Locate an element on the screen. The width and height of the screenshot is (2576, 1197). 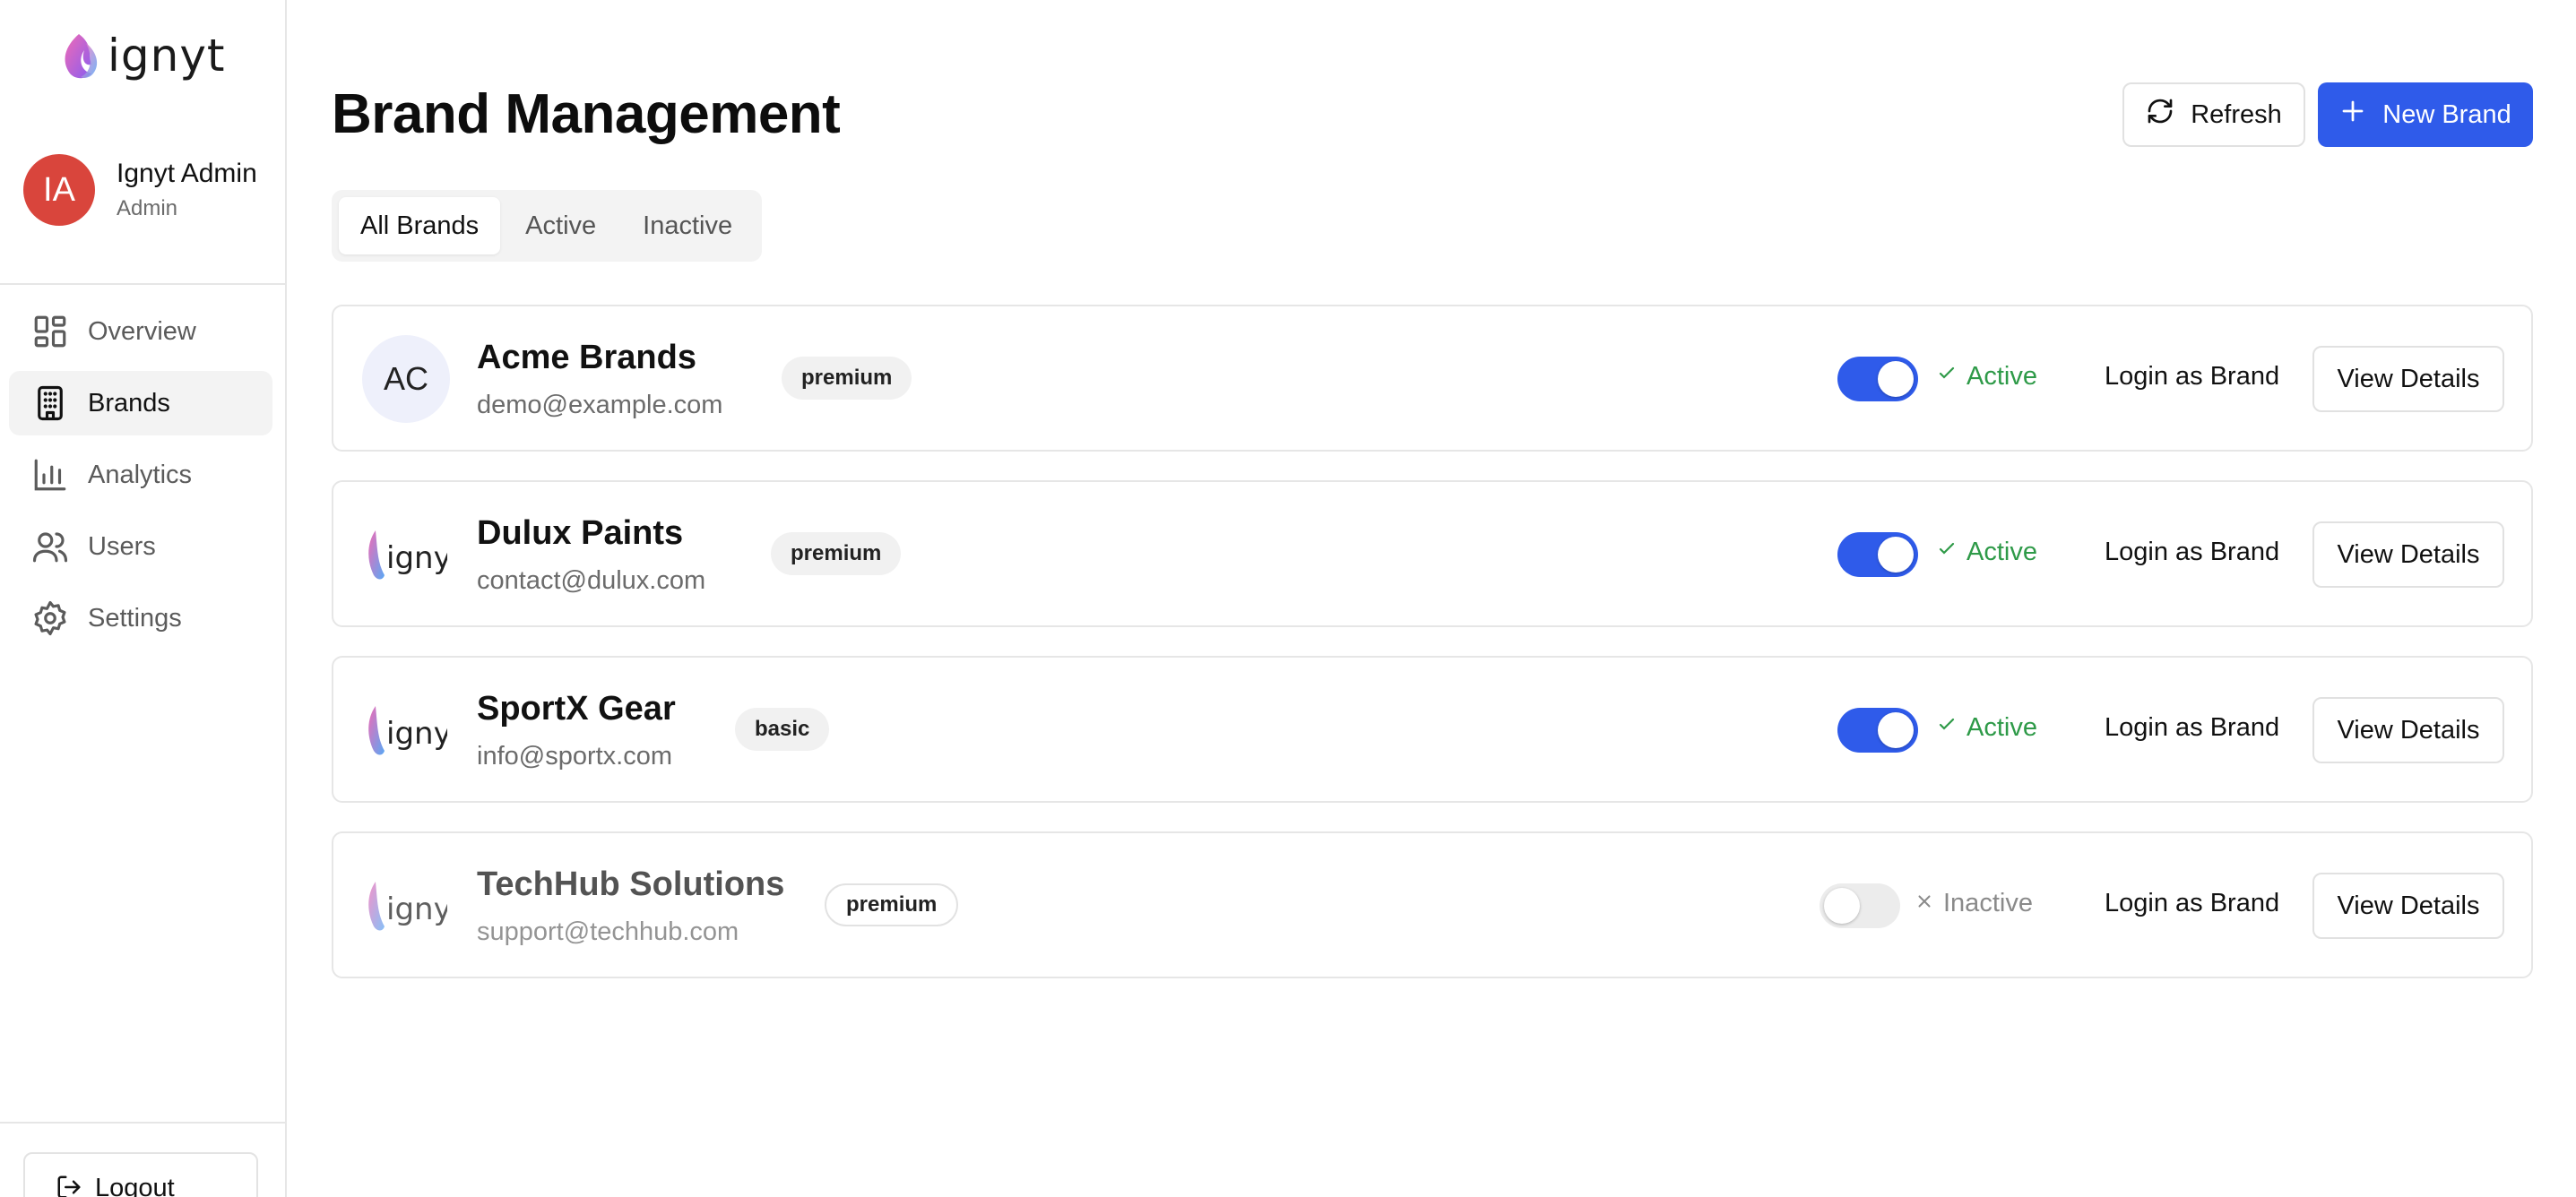
user-name: Ignyt Admin is located at coordinates (187, 173).